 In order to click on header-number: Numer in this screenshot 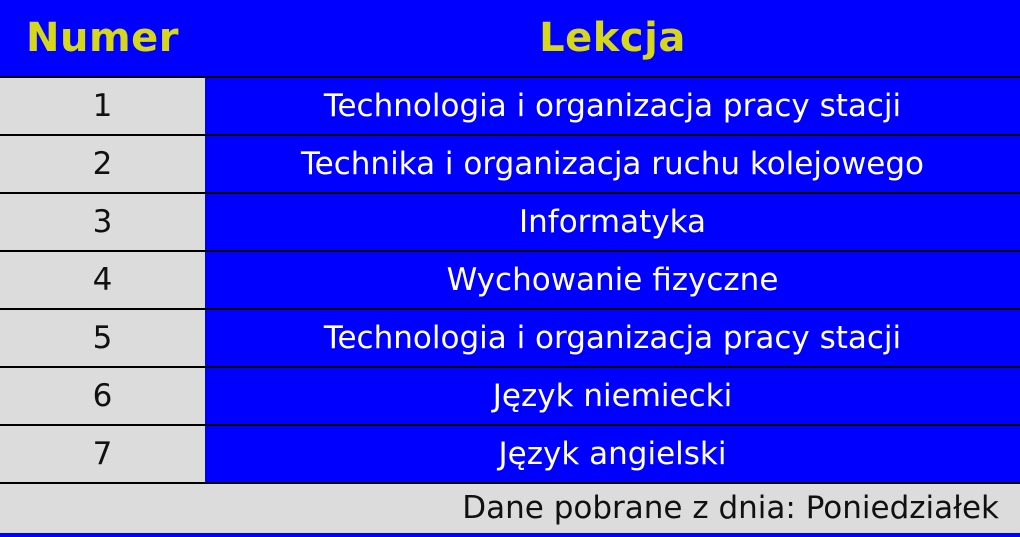, I will do `click(102, 38)`.